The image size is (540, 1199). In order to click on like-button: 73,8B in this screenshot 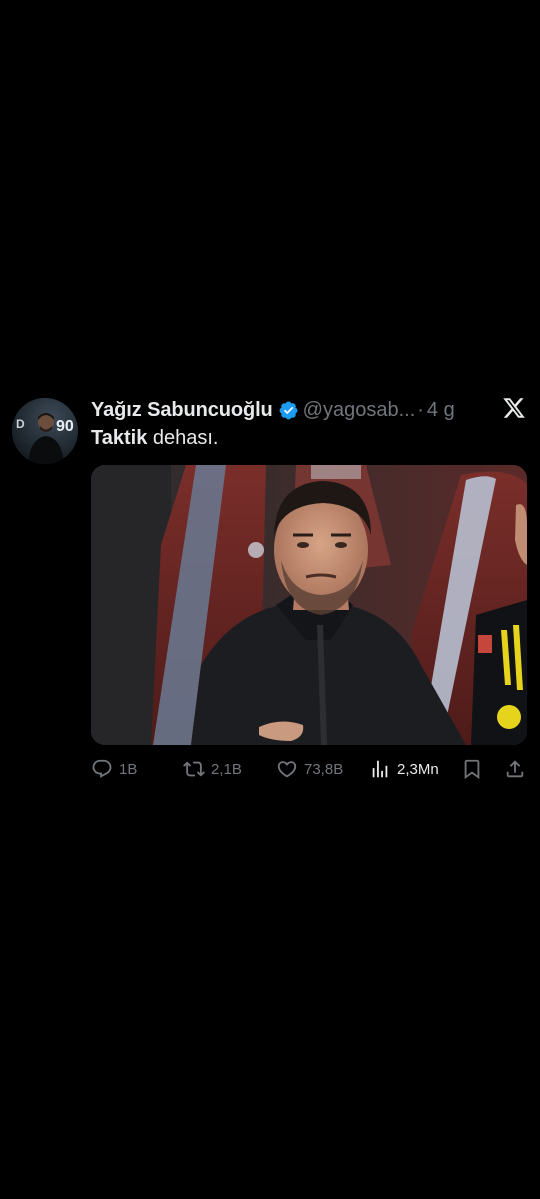, I will do `click(309, 769)`.